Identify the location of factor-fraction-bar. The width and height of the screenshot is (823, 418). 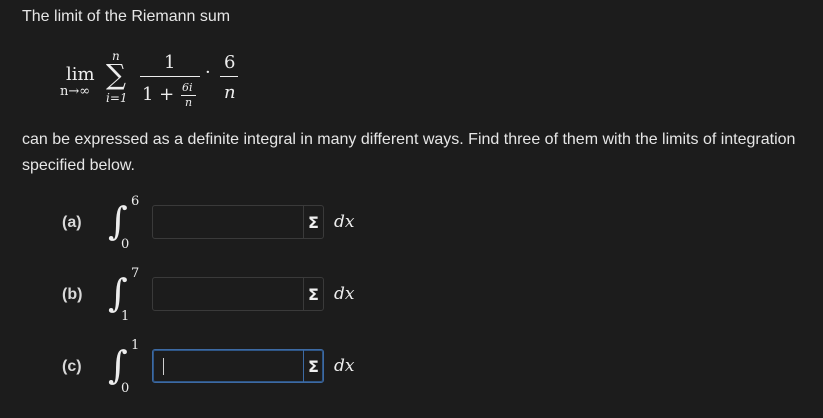
(229, 76).